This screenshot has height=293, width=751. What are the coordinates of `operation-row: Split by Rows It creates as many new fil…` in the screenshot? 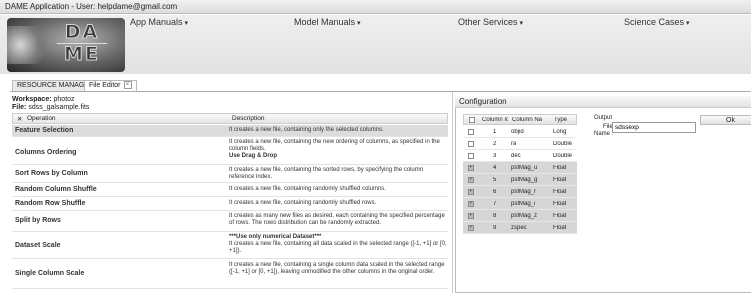 It's located at (230, 221).